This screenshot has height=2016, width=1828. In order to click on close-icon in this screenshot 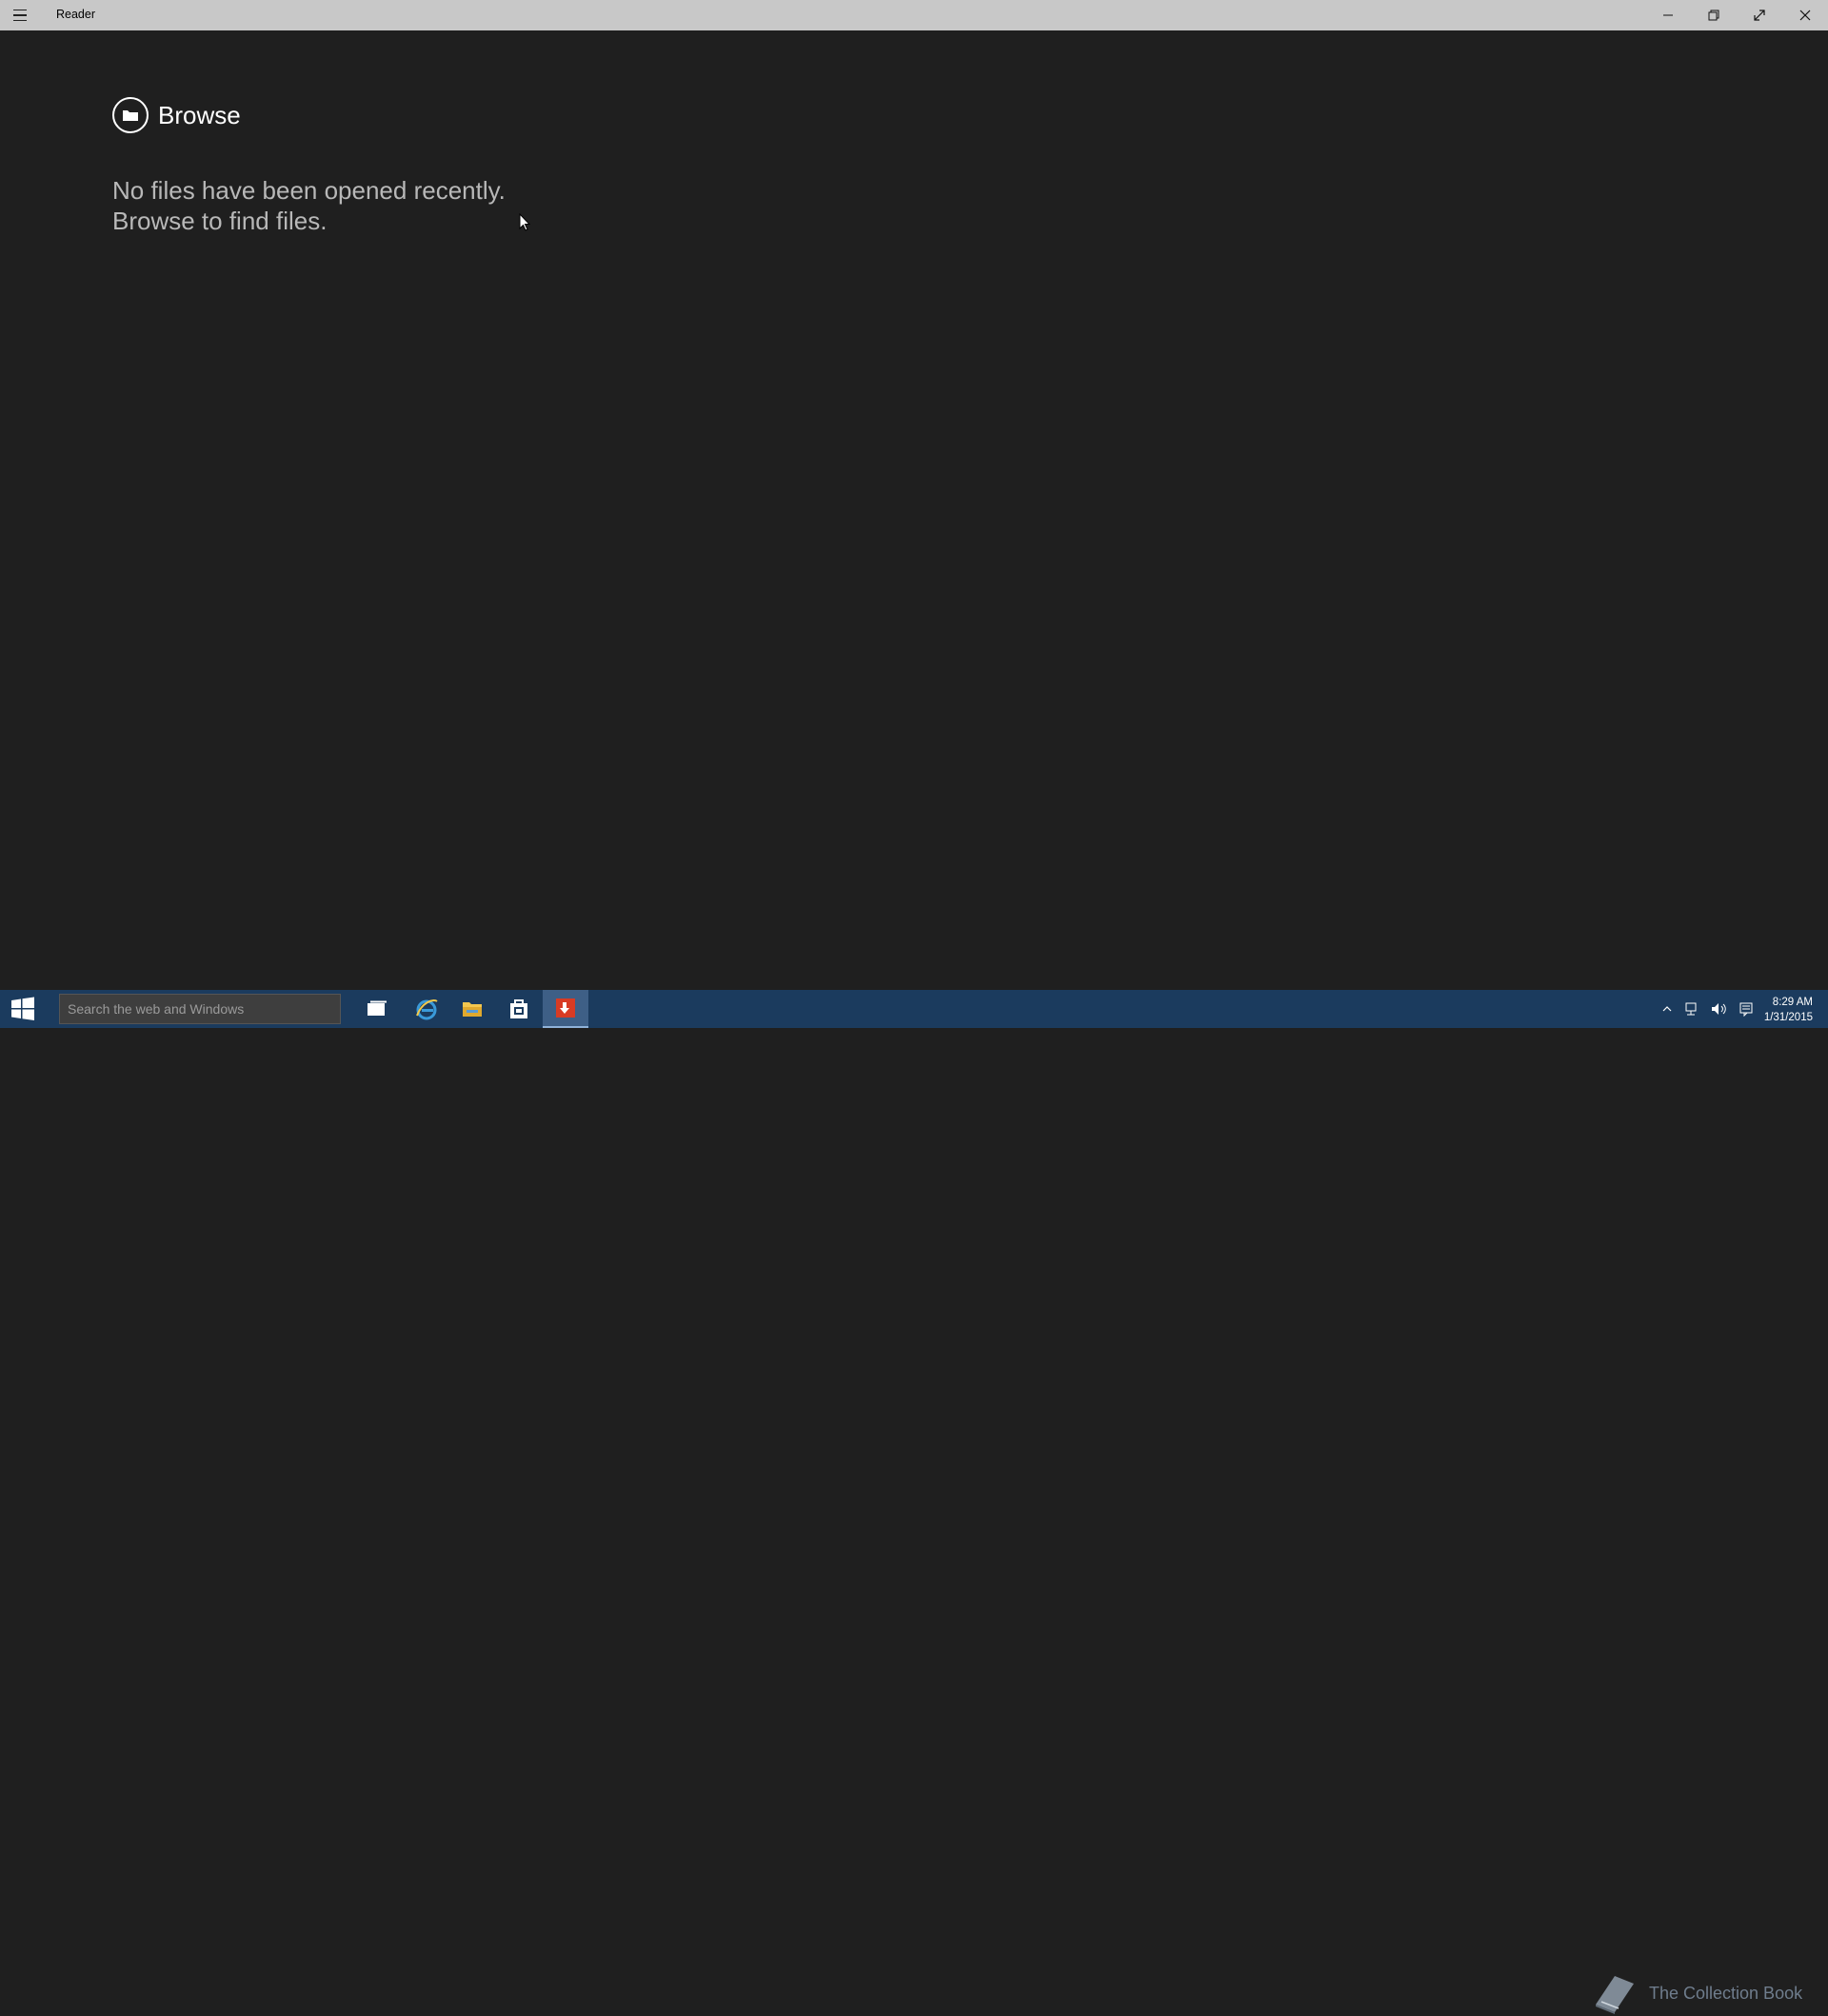, I will do `click(1805, 15)`.